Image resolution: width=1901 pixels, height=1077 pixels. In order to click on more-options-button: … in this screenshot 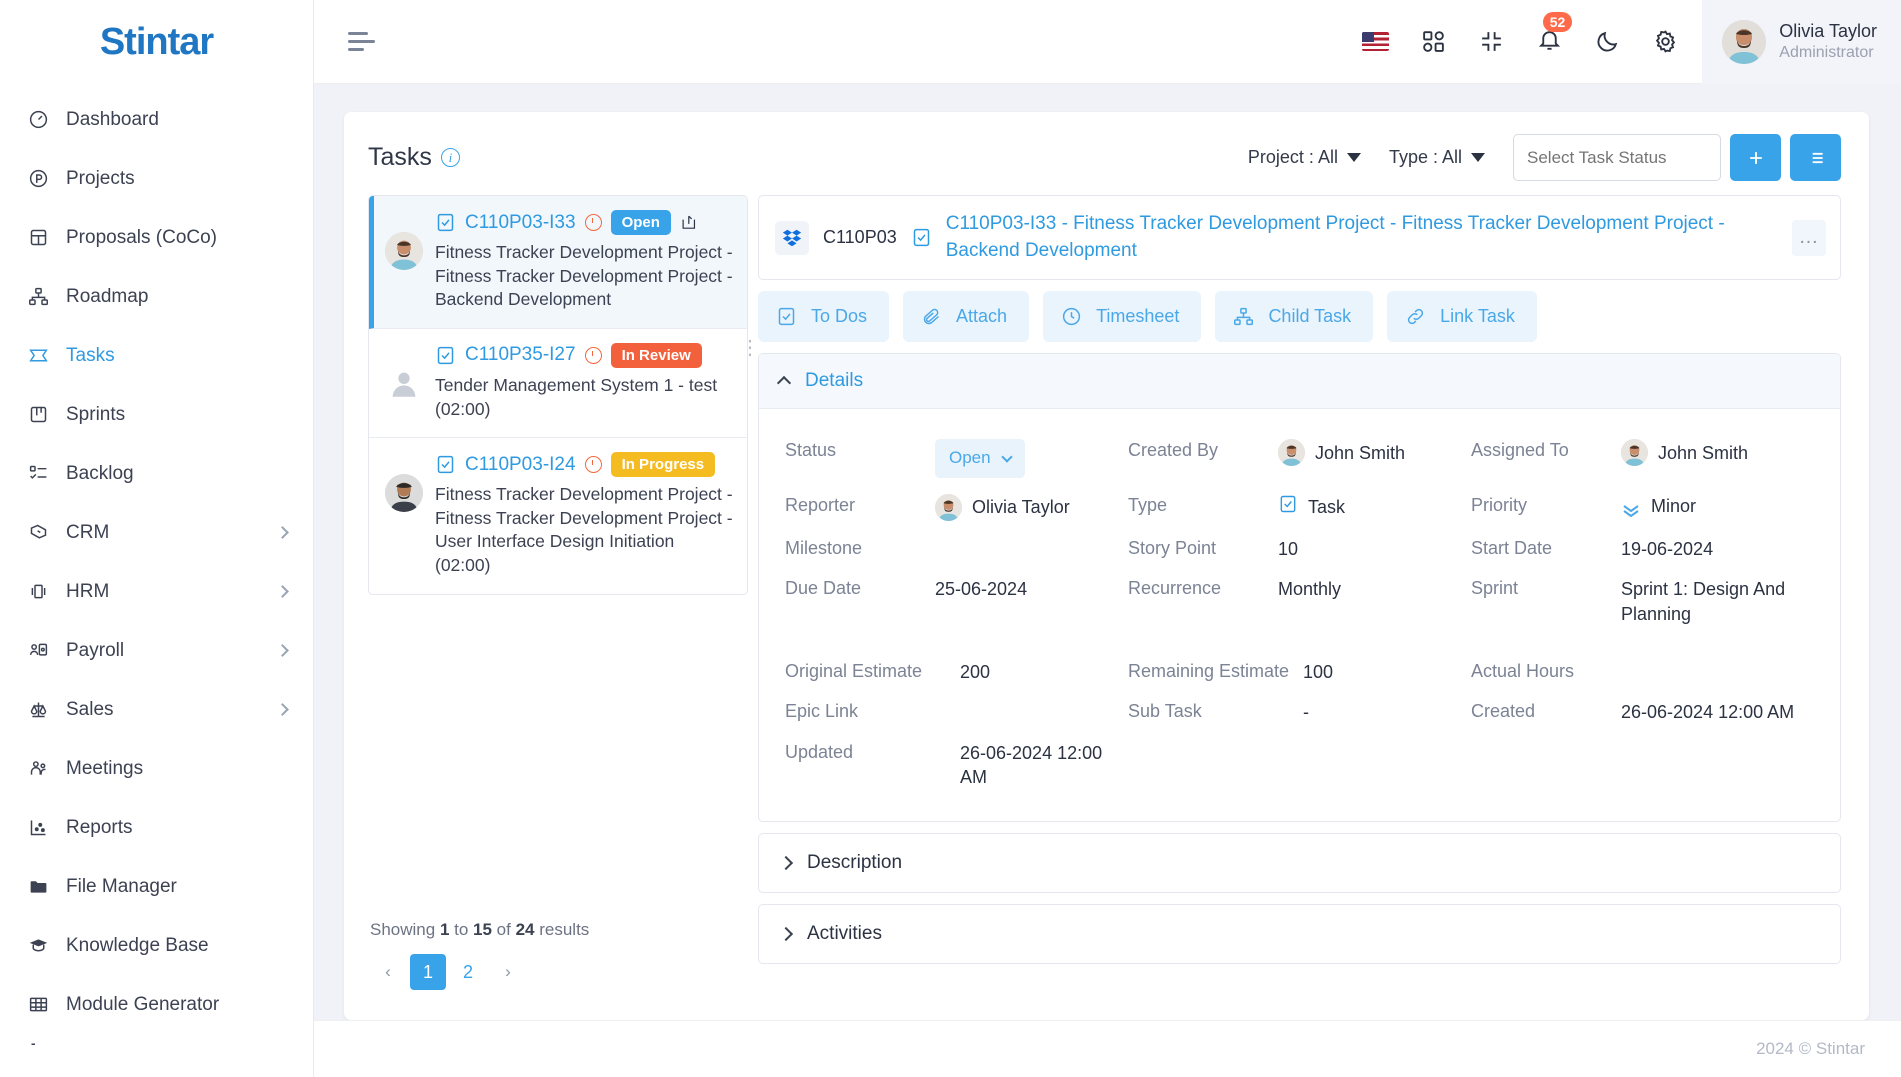, I will do `click(1809, 237)`.